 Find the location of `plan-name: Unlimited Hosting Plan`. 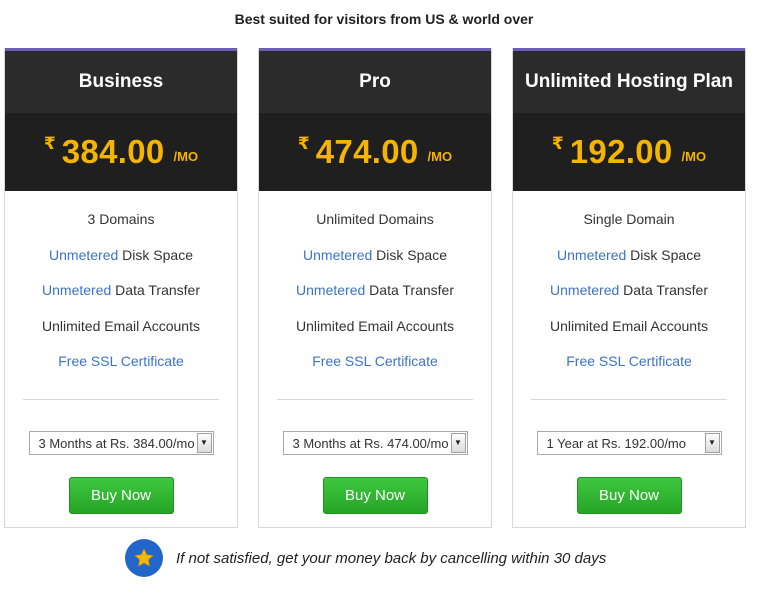

plan-name: Unlimited Hosting Plan is located at coordinates (629, 80).